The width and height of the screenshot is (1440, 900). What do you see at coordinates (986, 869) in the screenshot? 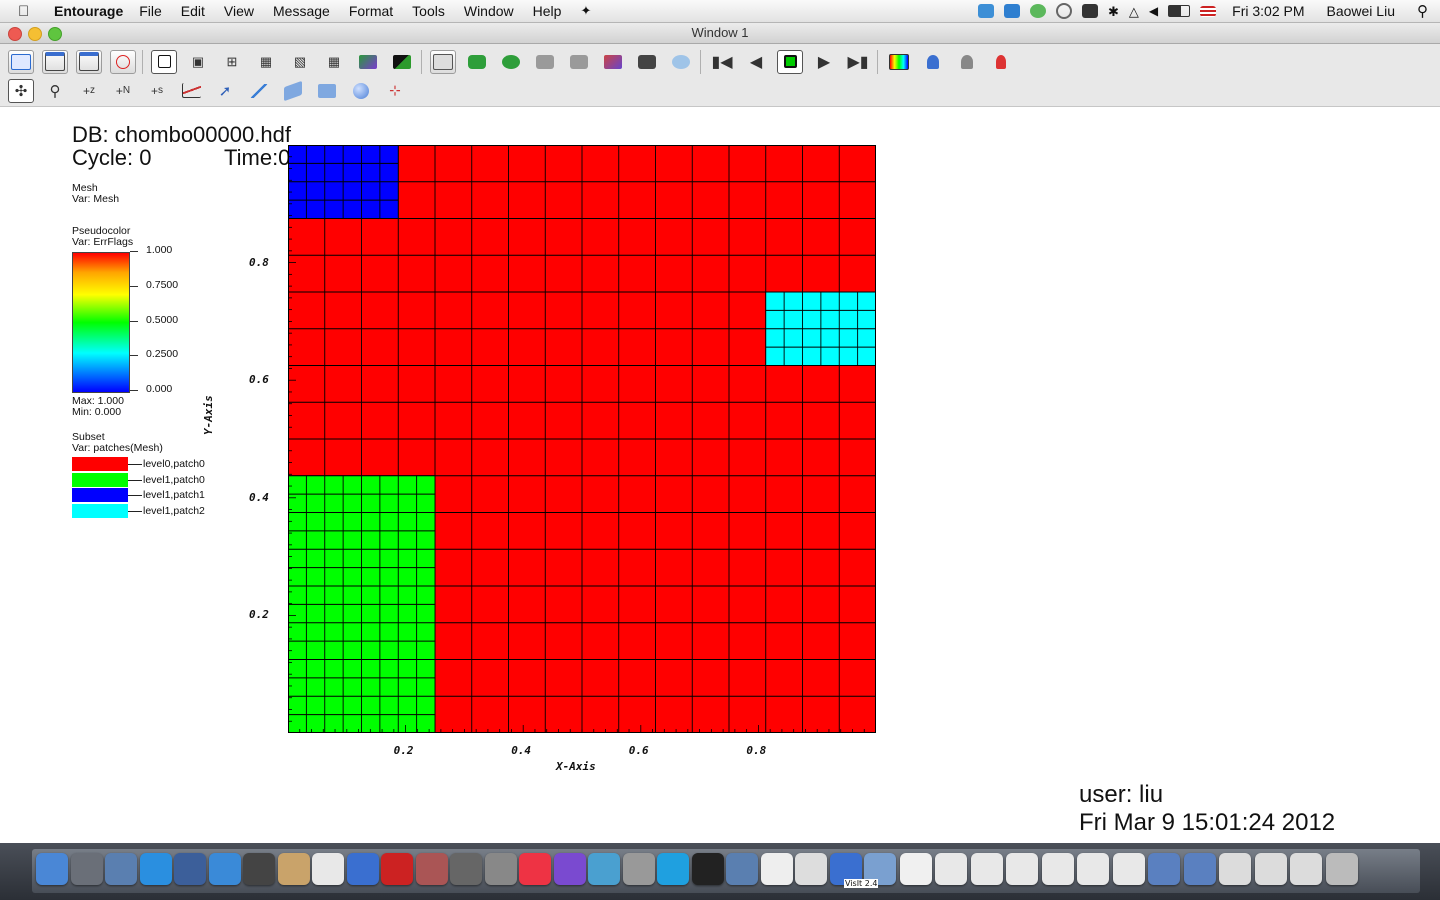
I see `document3-icon` at bounding box center [986, 869].